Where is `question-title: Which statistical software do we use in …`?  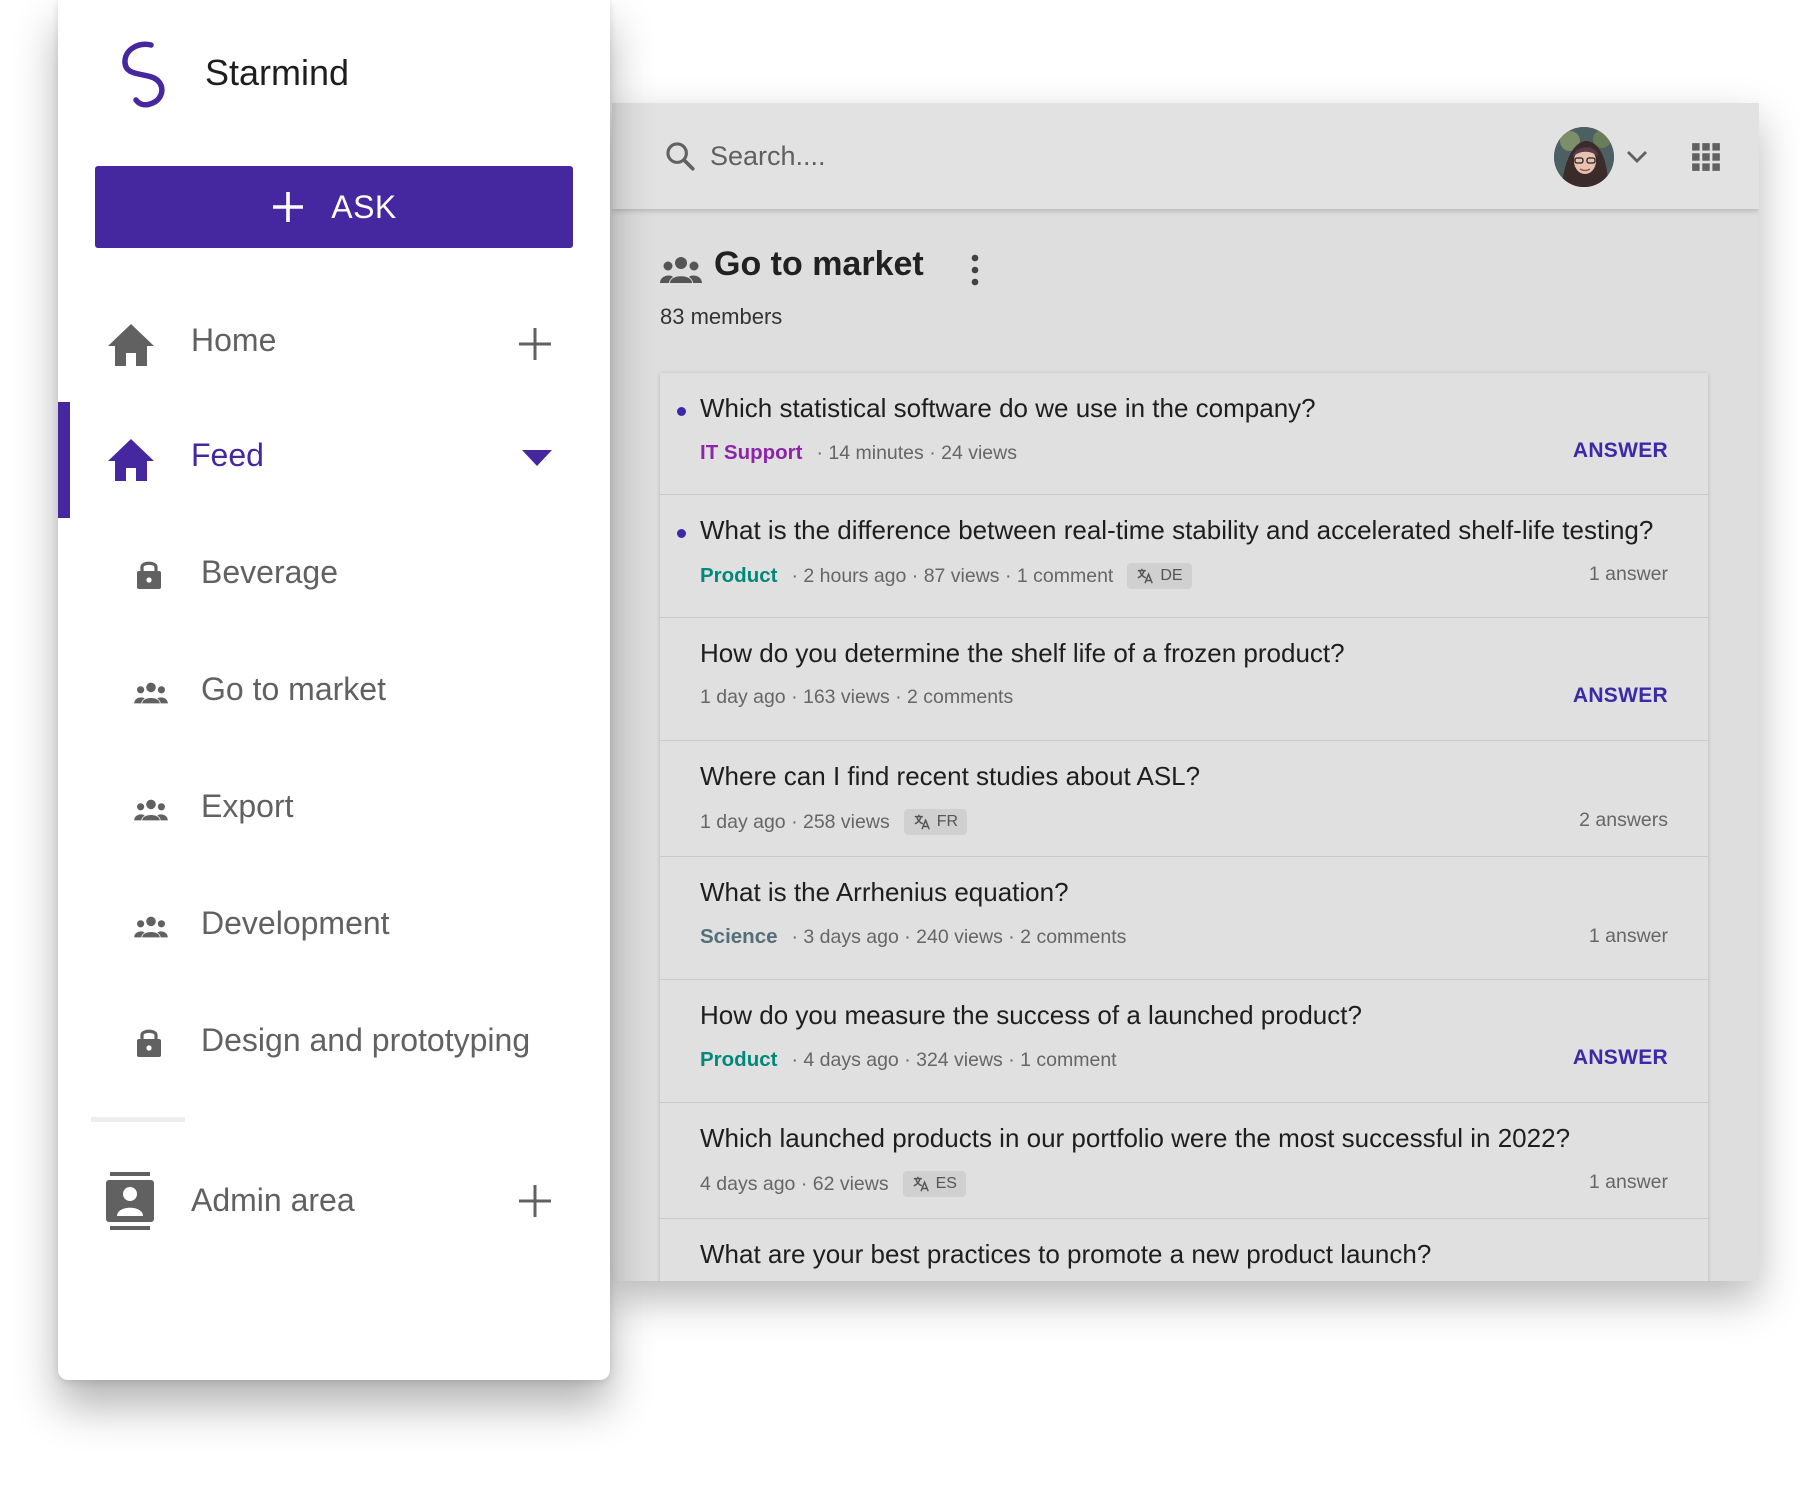
question-title: Which statistical software do we use in … is located at coordinates (1008, 408).